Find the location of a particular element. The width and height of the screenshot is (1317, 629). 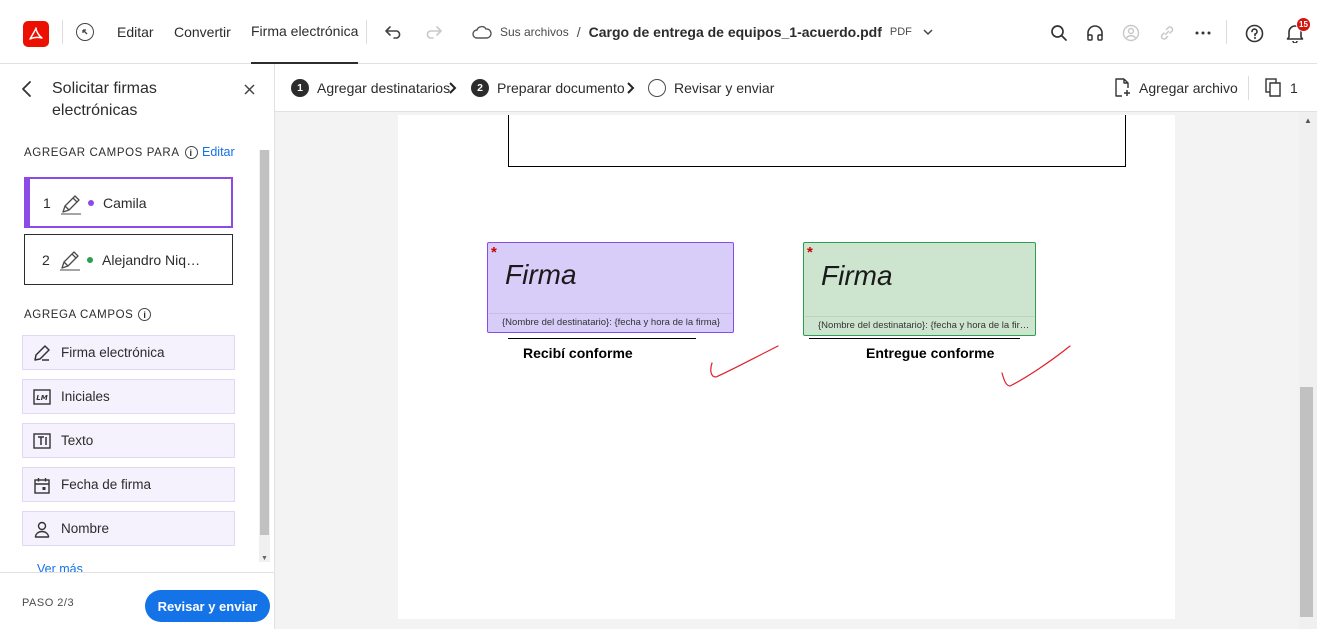

step-agregar-destinatarios: 1 Agregar destinatarios is located at coordinates (370, 88).